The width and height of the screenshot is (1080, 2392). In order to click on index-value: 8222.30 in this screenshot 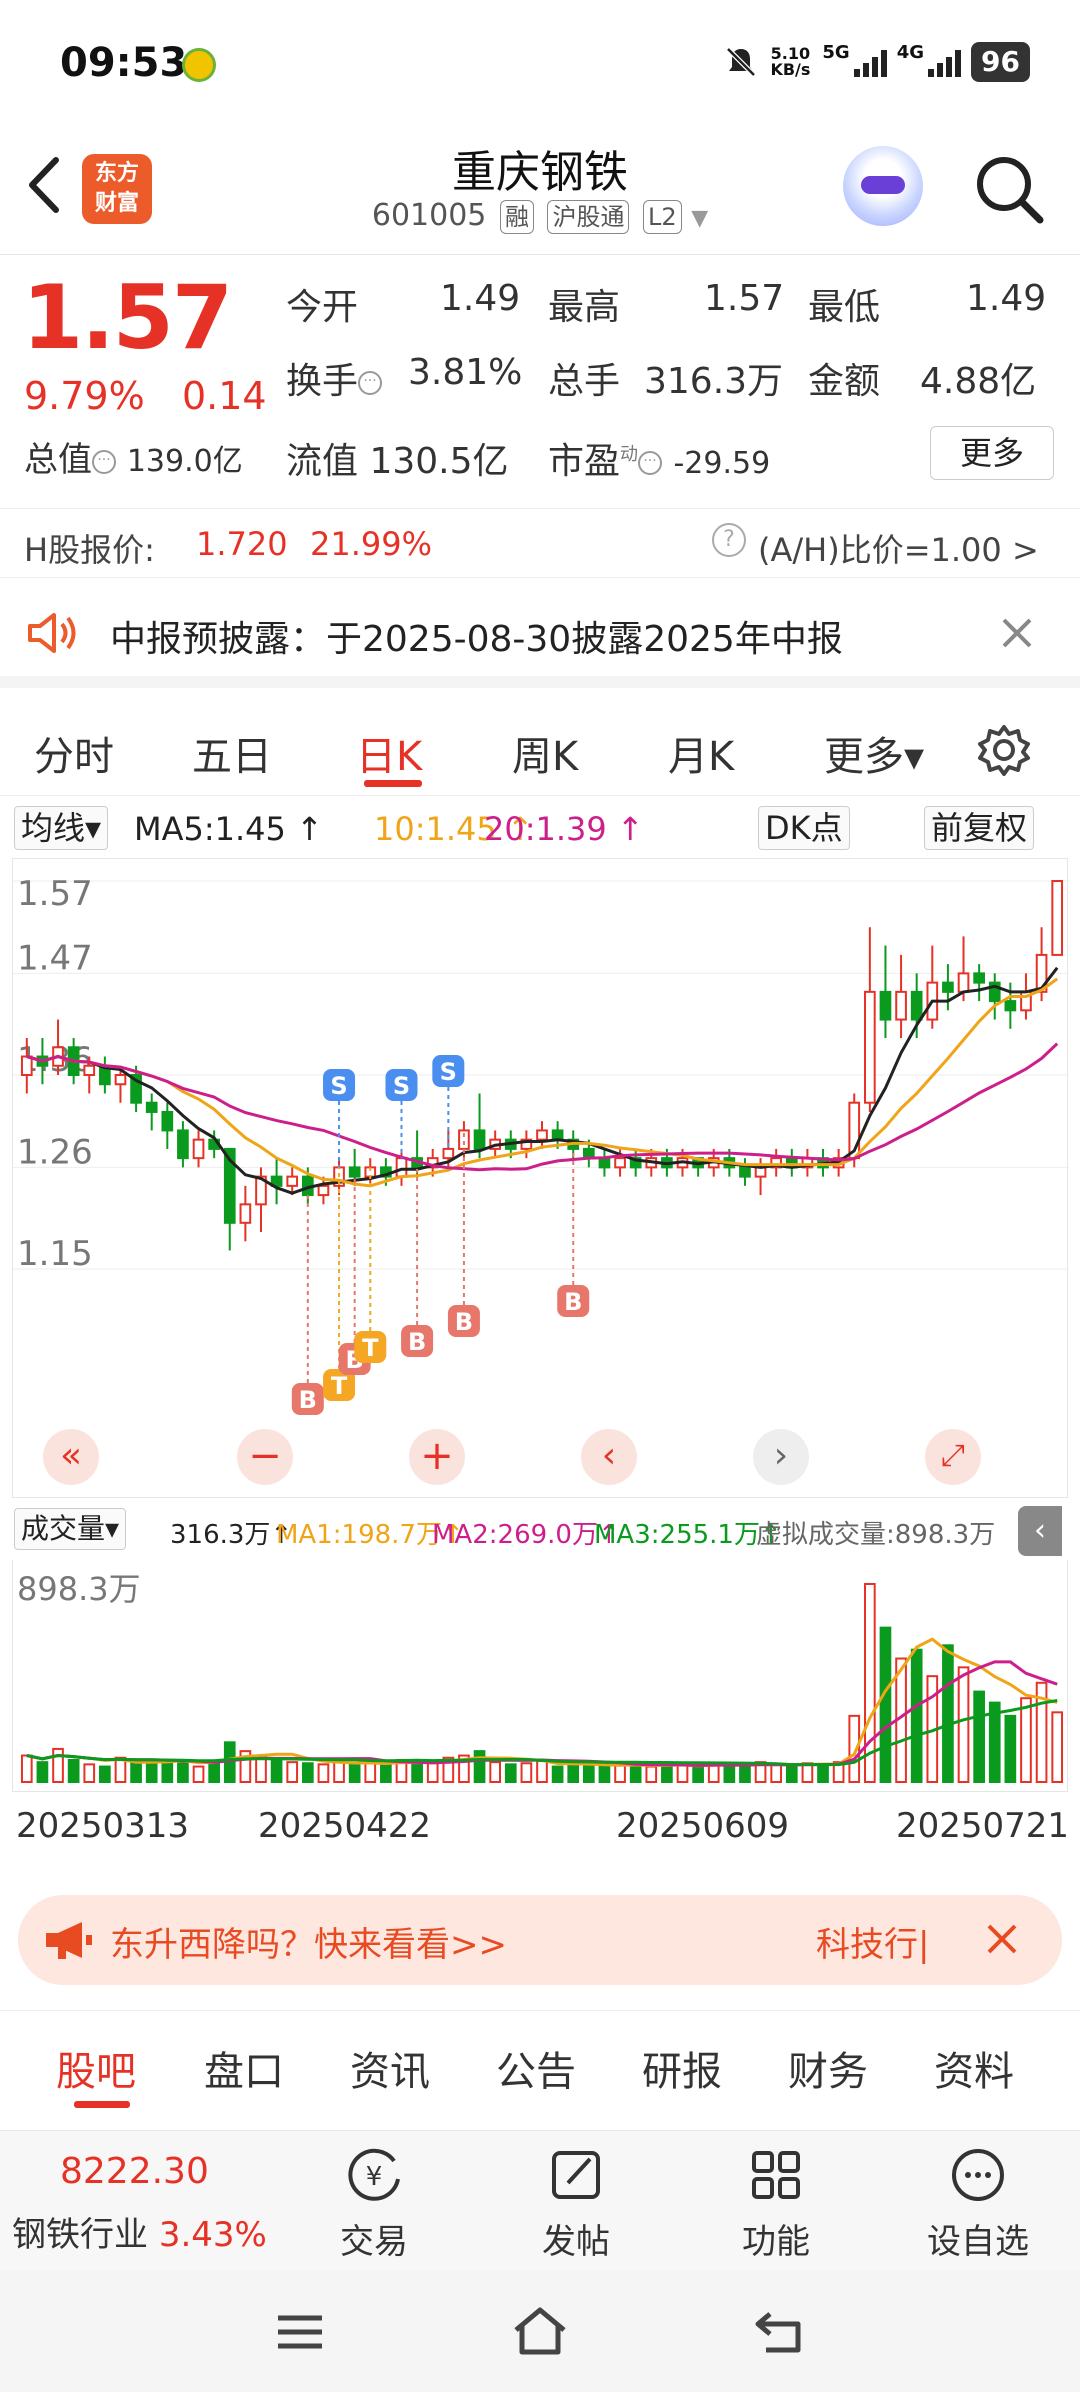, I will do `click(134, 2171)`.